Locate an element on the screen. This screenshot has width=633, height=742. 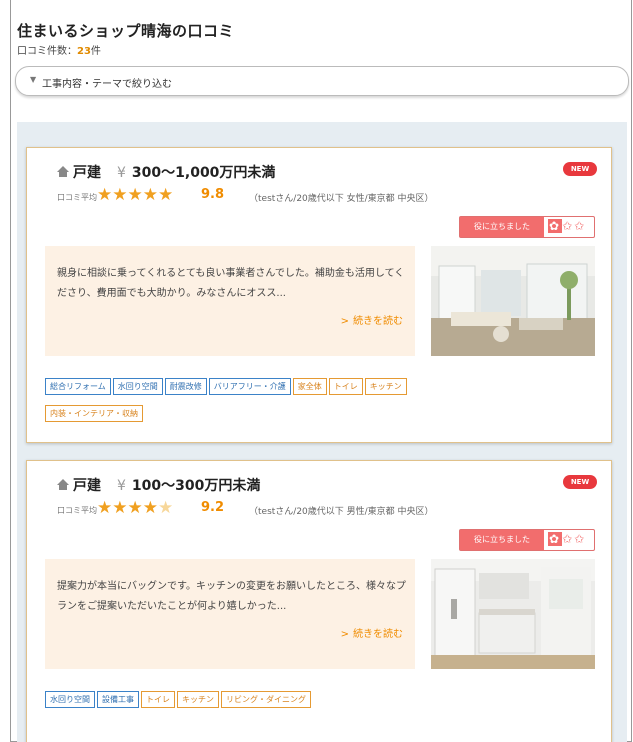
price-value: 300～1,000万円未満 is located at coordinates (203, 173).